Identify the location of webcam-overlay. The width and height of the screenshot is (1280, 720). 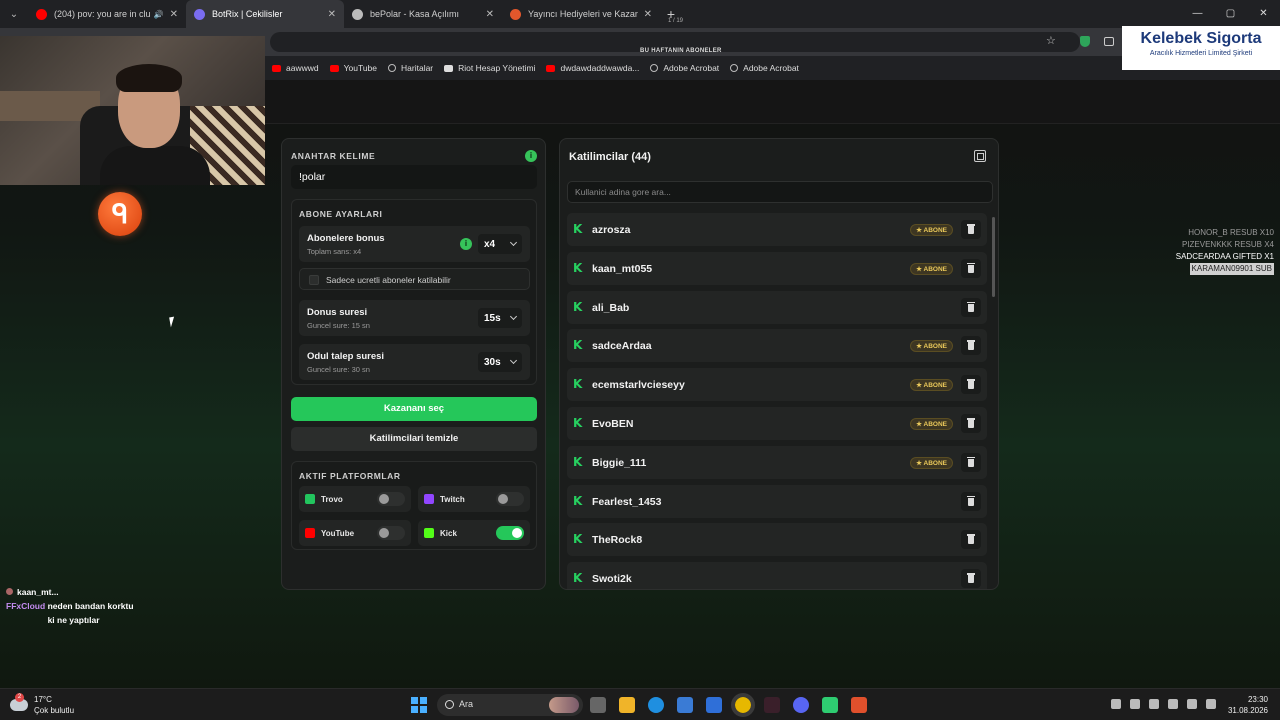
(132, 110).